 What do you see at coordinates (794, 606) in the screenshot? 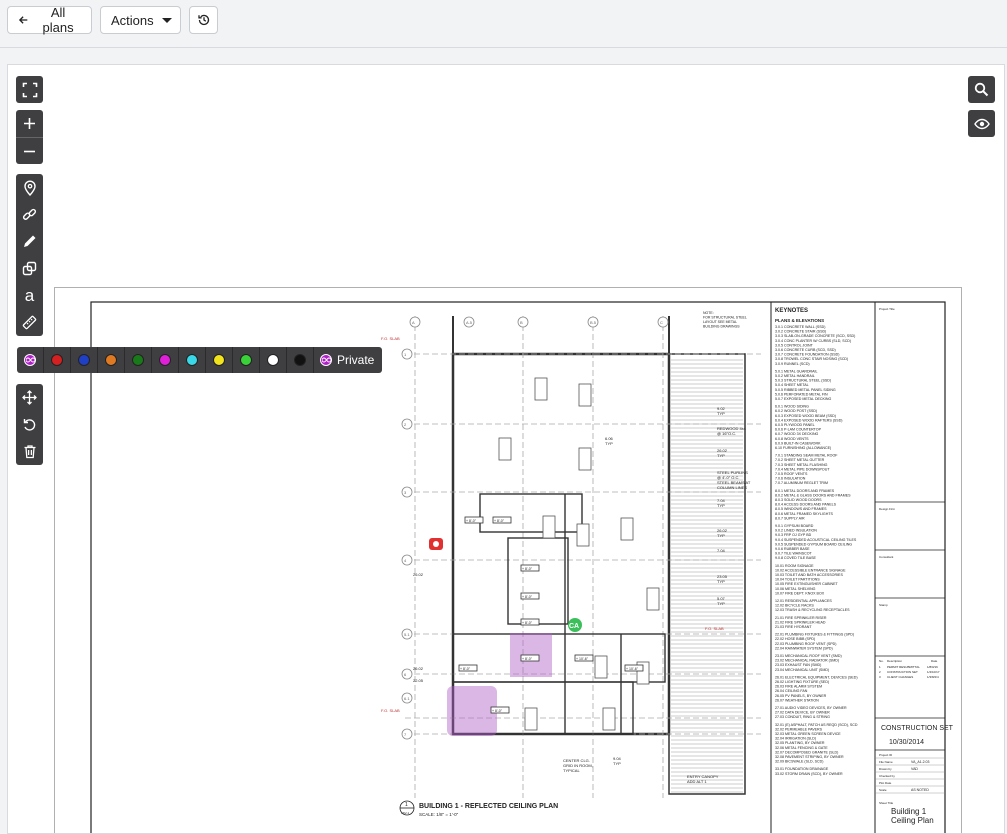
I see `keynote-line: 12.02 BICYCLE RACKS` at bounding box center [794, 606].